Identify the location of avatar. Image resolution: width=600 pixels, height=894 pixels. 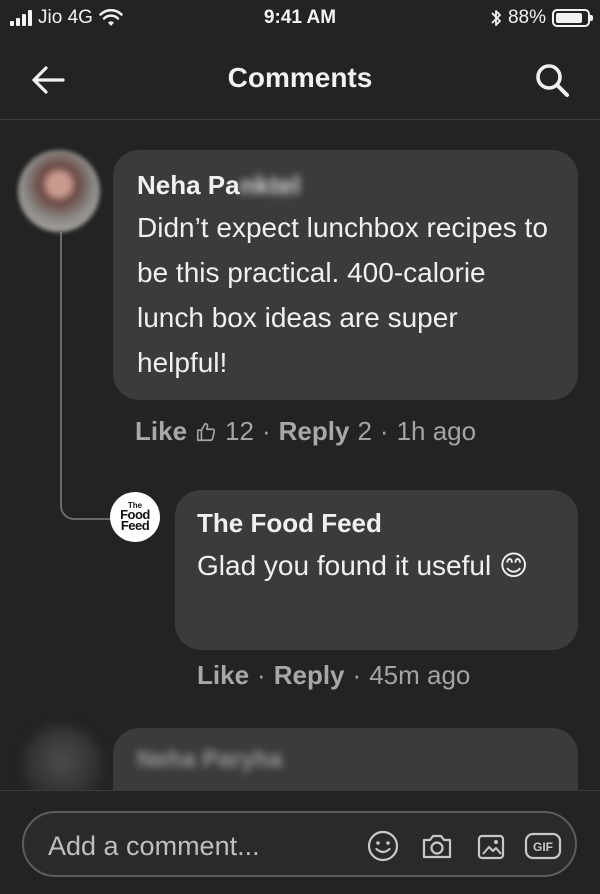
(59, 191).